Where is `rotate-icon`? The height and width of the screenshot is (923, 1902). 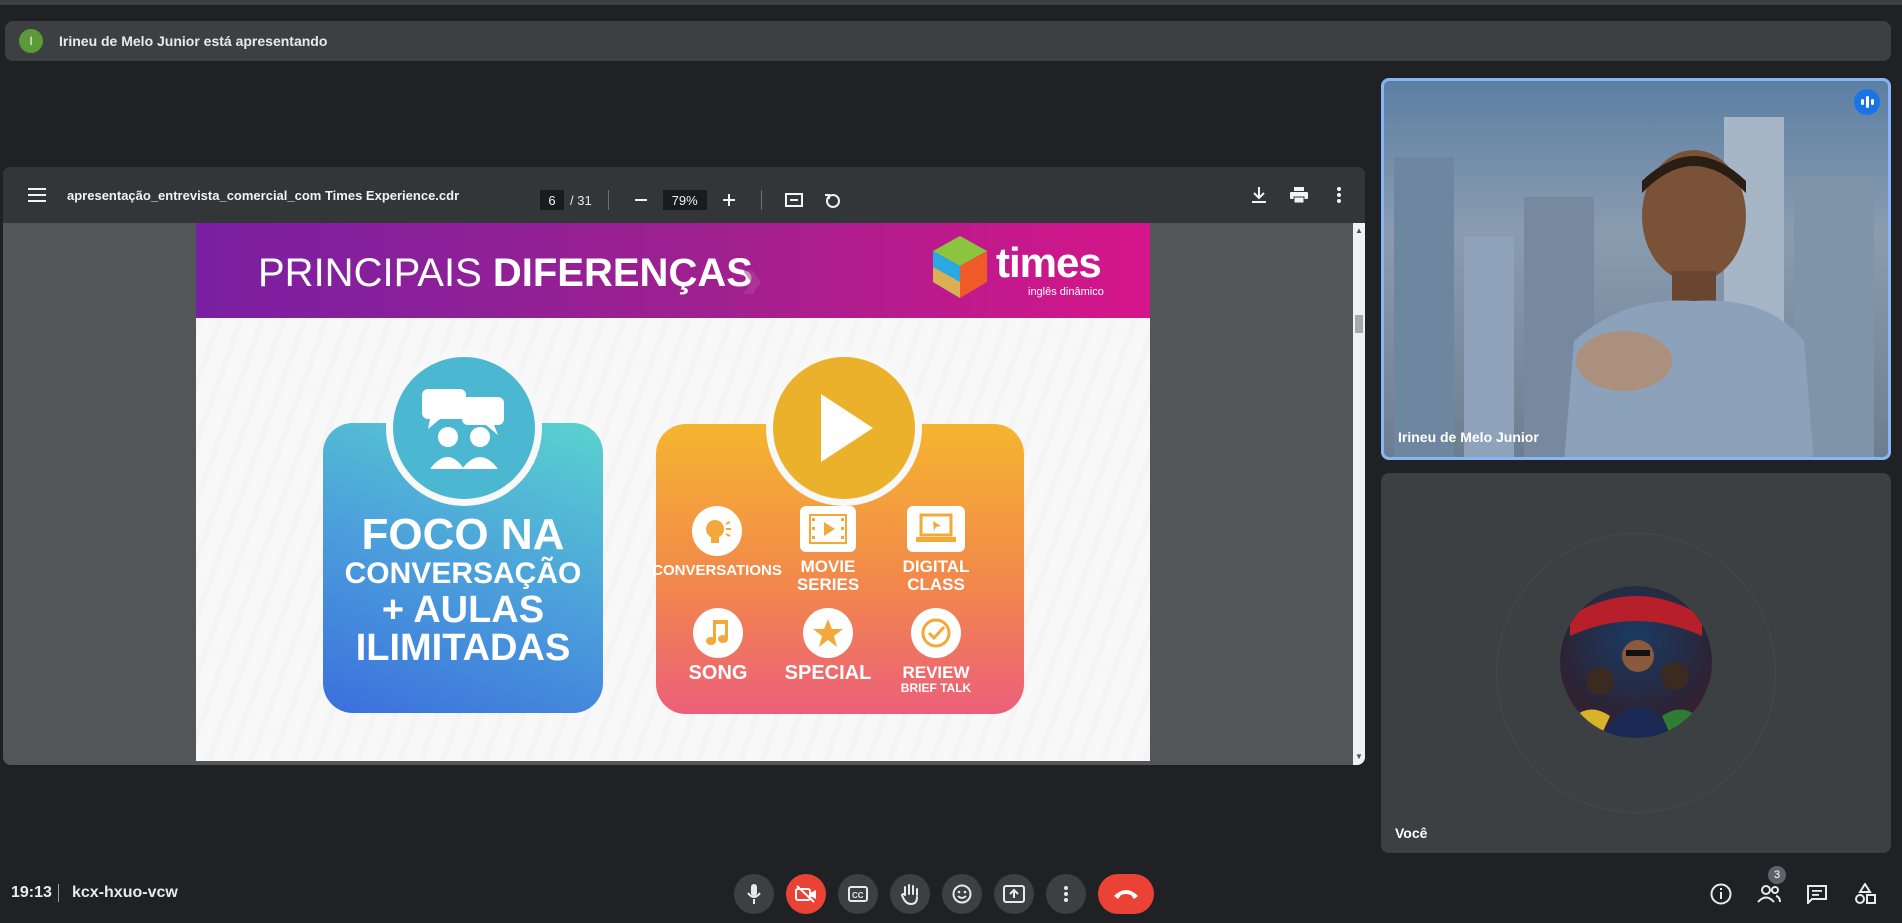 rotate-icon is located at coordinates (832, 200).